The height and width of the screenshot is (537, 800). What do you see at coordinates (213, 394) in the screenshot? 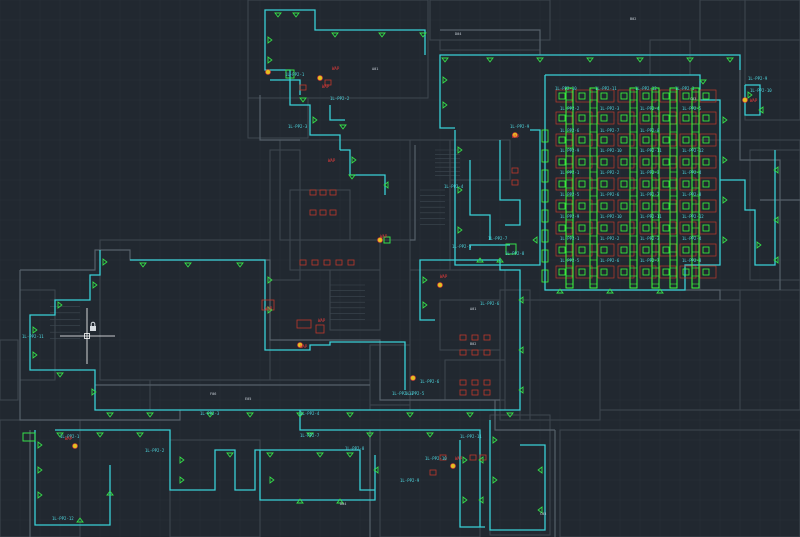
I see `room-note-label: F06` at bounding box center [213, 394].